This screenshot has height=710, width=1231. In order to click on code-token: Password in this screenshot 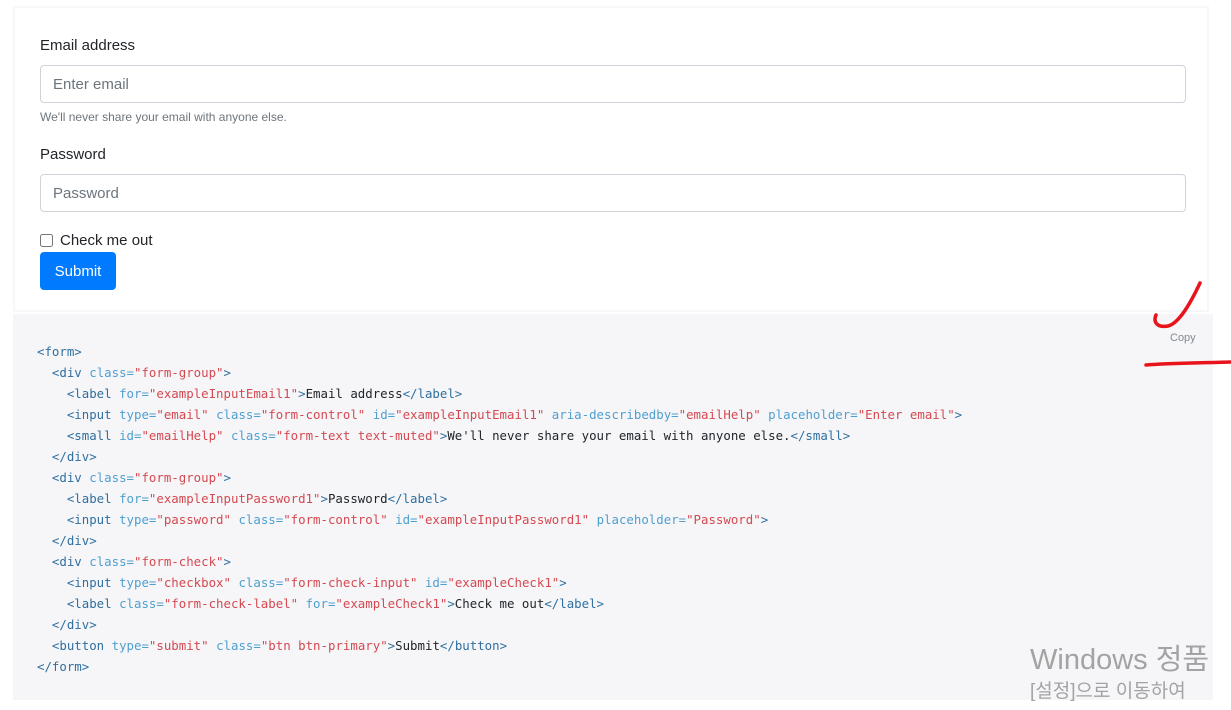, I will do `click(357, 498)`.